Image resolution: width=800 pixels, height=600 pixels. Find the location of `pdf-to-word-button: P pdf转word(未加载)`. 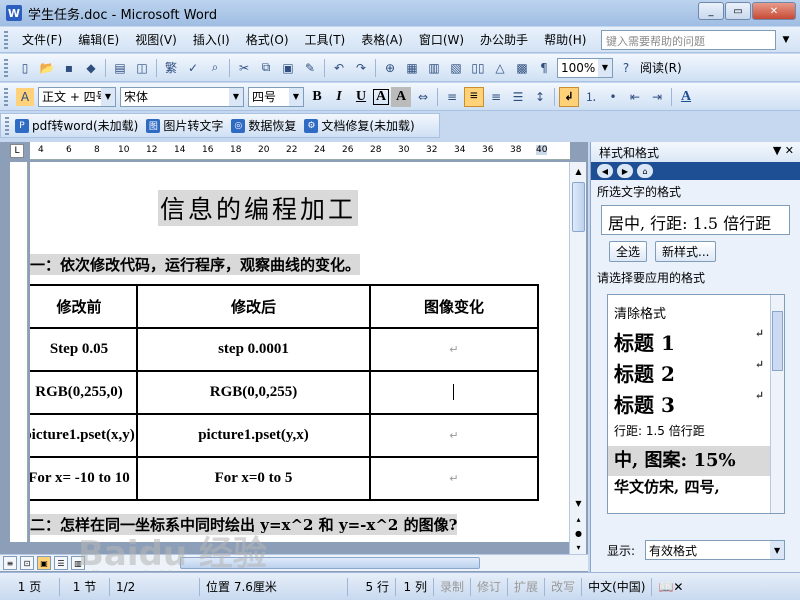

pdf-to-word-button: P pdf转word(未加载) is located at coordinates (76, 125).